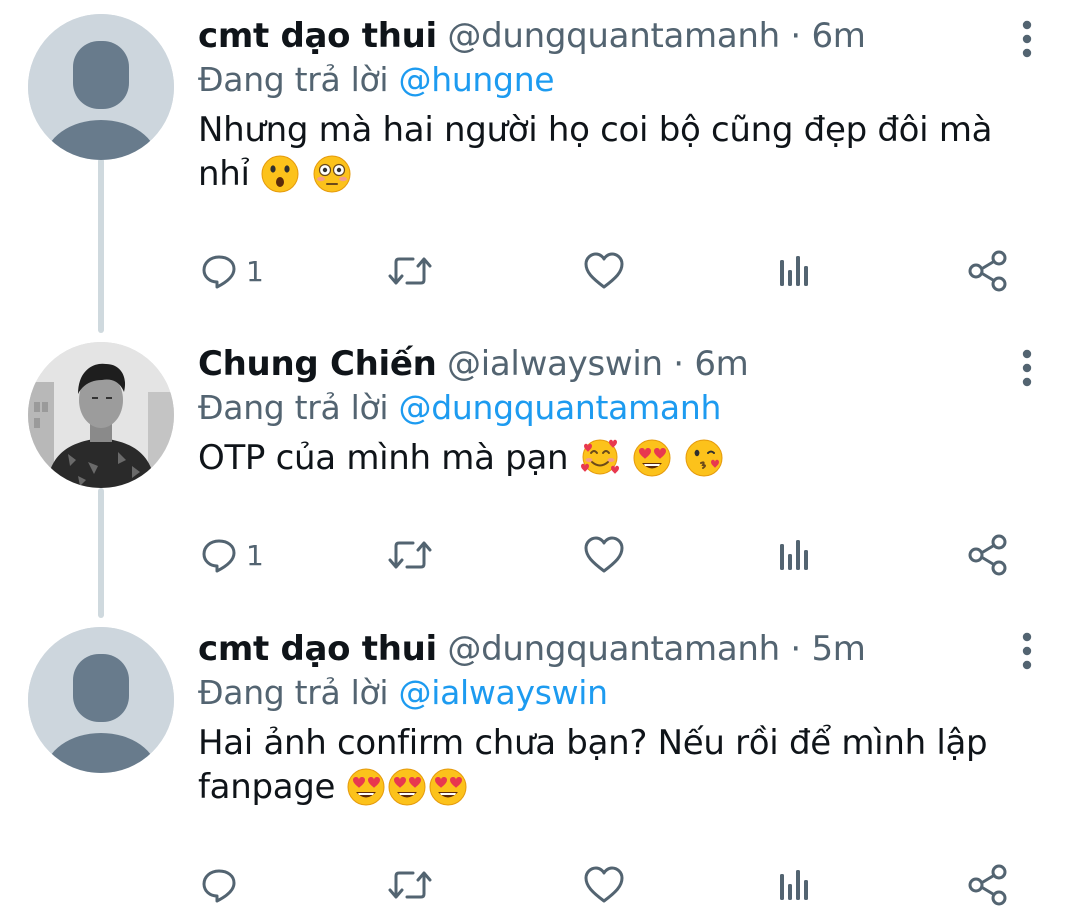 The width and height of the screenshot is (1080, 919). What do you see at coordinates (332, 179) in the screenshot?
I see `flushed-face-emoji` at bounding box center [332, 179].